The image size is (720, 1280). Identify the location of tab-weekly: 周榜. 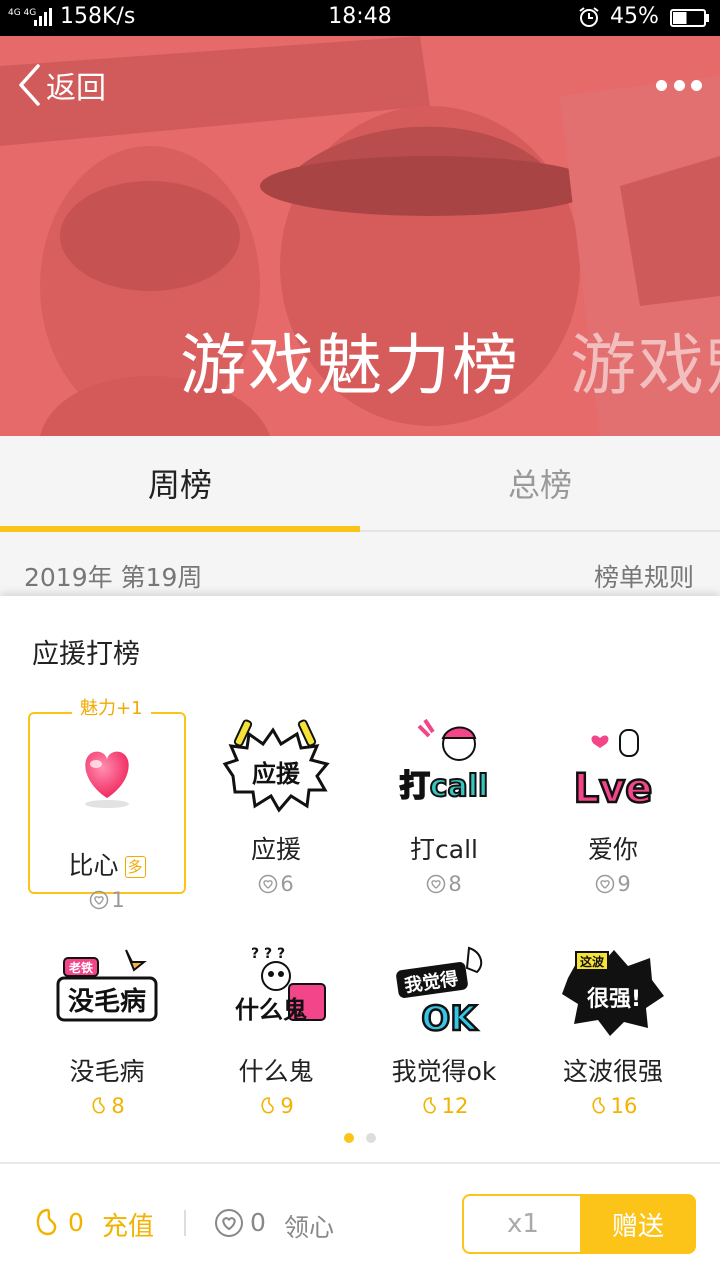
(180, 483).